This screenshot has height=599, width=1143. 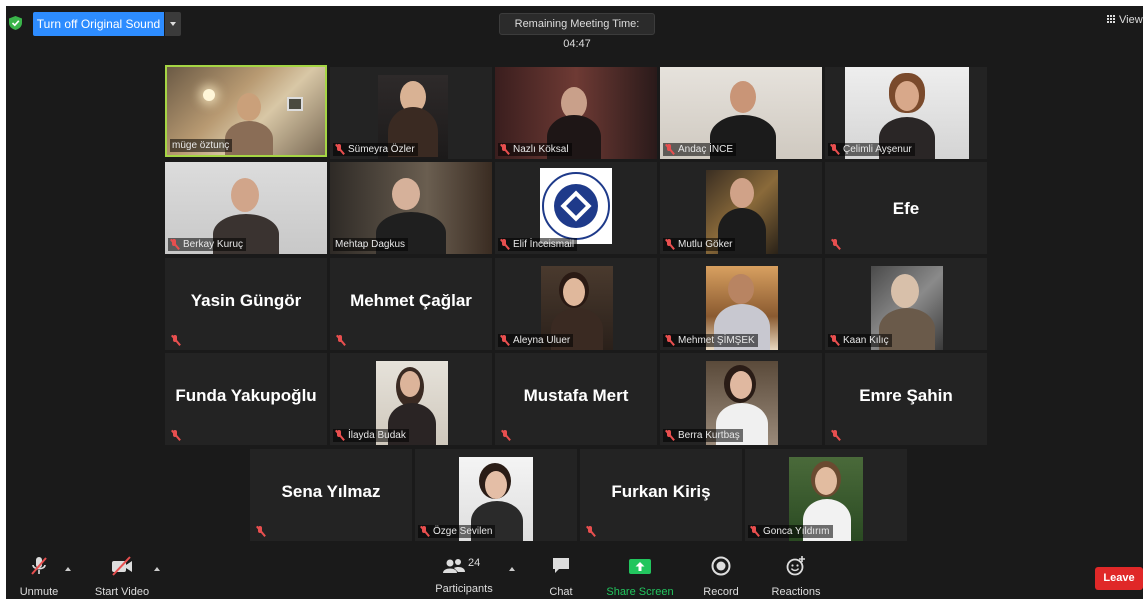 I want to click on participant-name-label: Andaç İNCE, so click(x=700, y=149).